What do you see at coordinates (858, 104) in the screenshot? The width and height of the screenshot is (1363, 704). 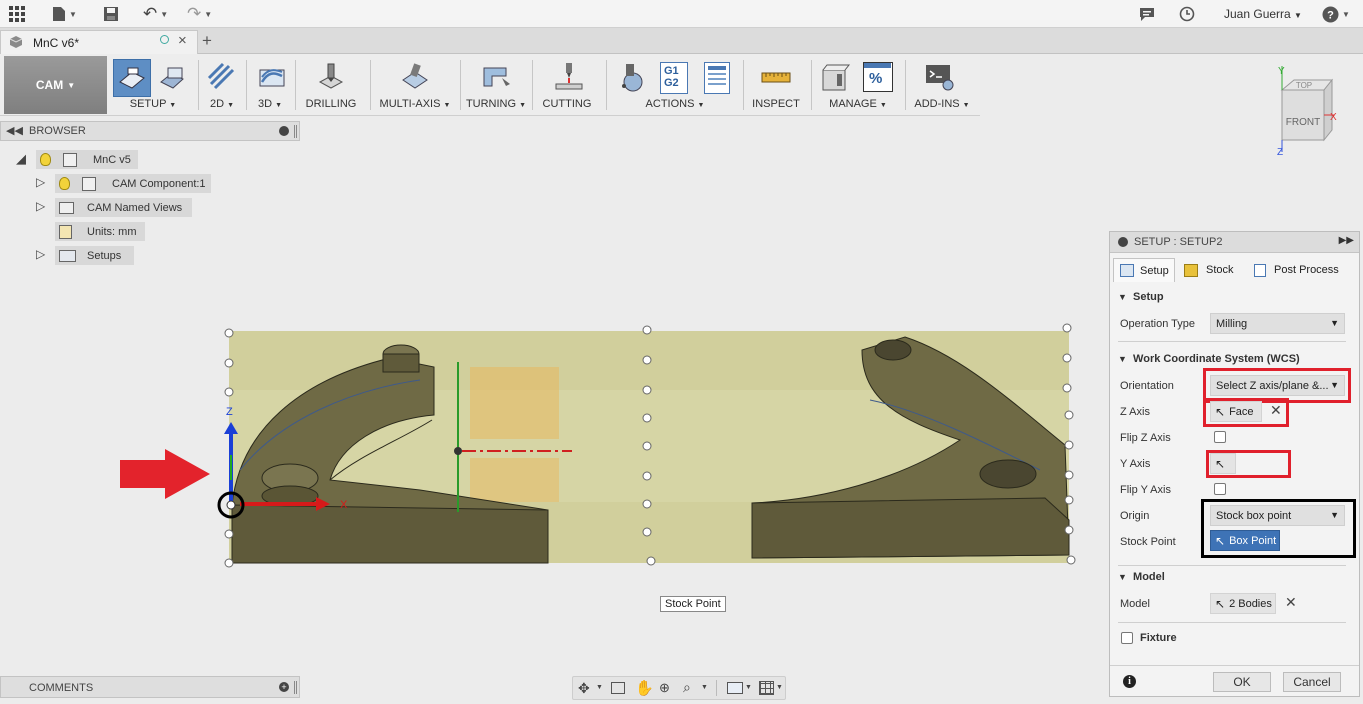 I see `manage-group-label: MANAGE ▼` at bounding box center [858, 104].